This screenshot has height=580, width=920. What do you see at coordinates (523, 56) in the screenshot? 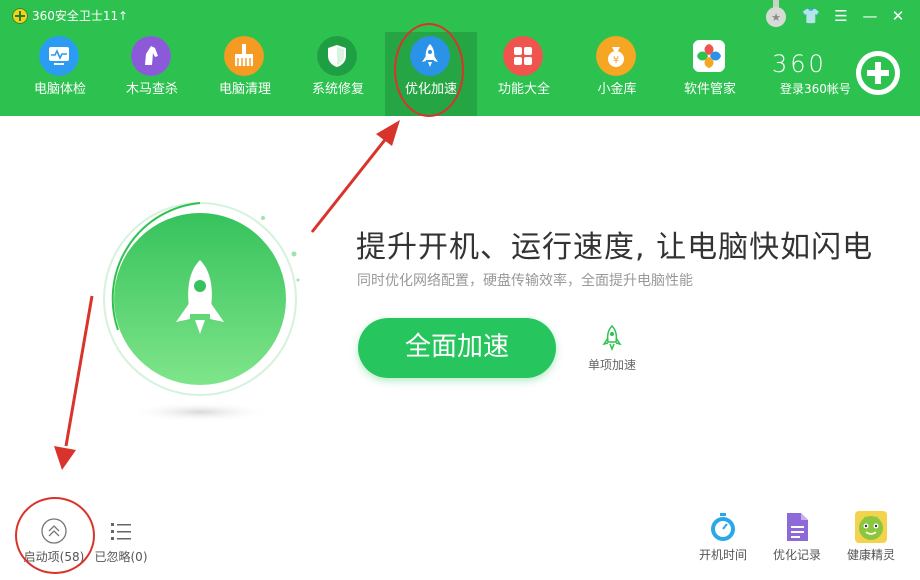
I see `grid-icon` at bounding box center [523, 56].